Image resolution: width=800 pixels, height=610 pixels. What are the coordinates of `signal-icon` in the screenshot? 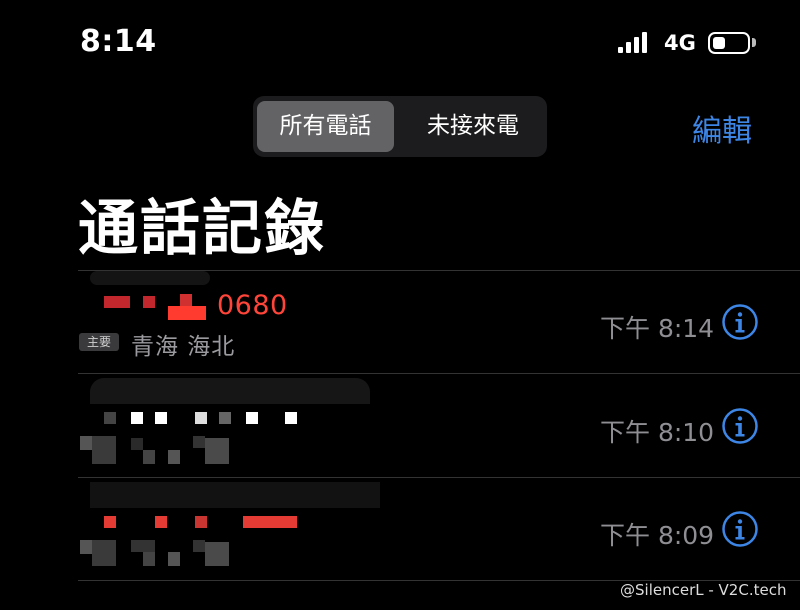 It's located at (632, 42).